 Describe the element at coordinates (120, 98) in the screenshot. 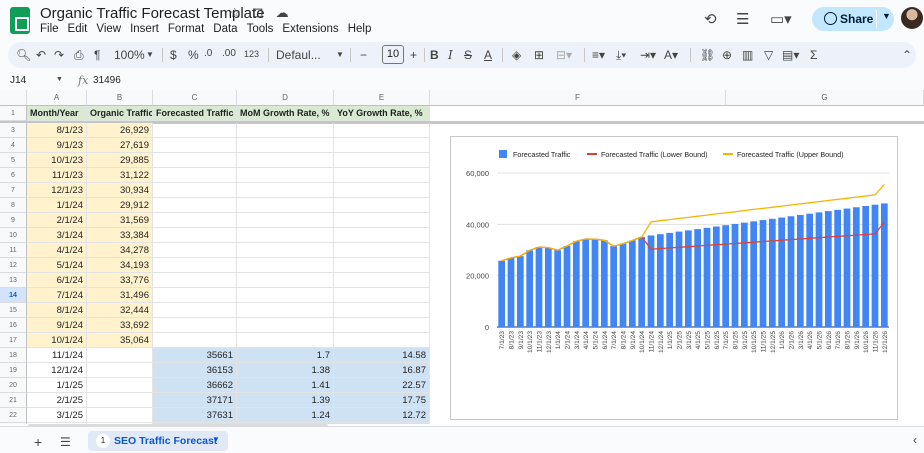

I see `column-header-b: B` at that location.